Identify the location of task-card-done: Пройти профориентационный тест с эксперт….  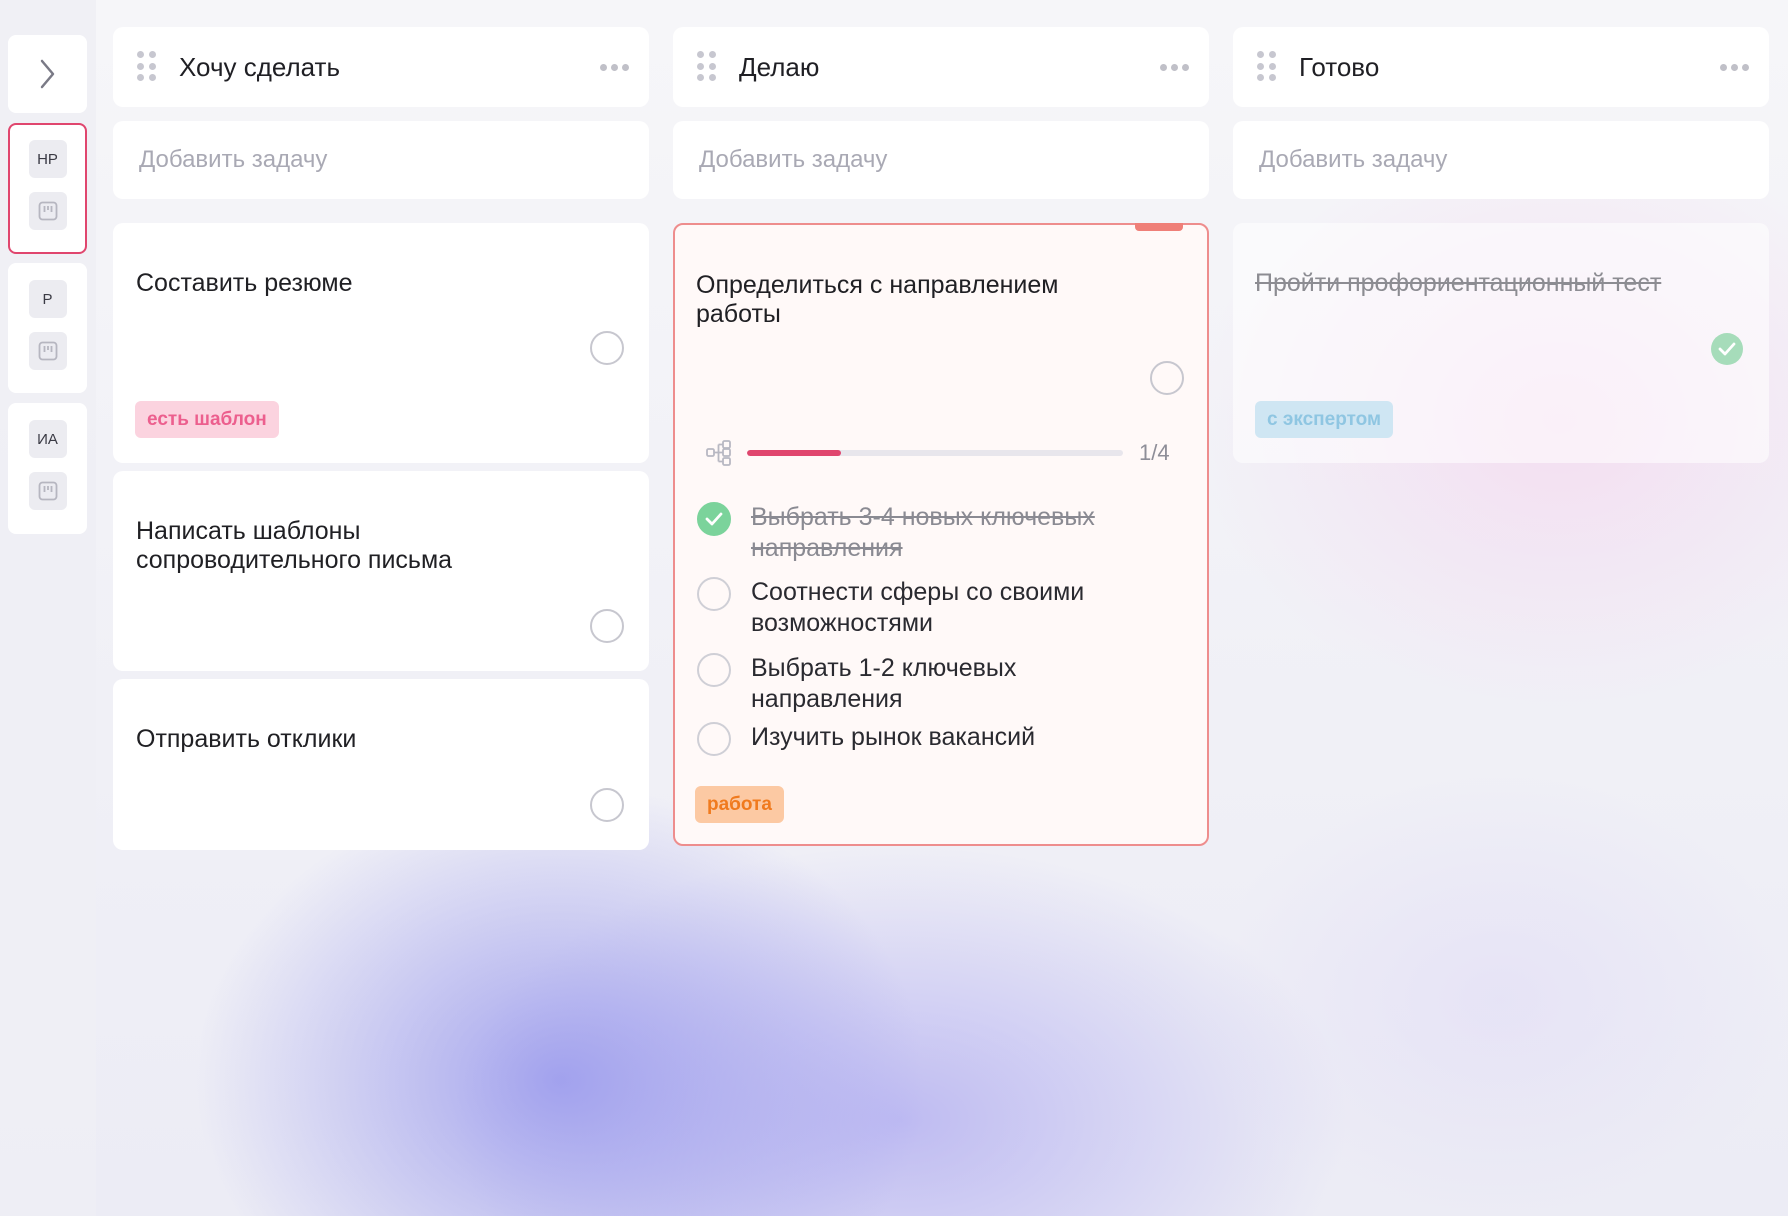
(1501, 343).